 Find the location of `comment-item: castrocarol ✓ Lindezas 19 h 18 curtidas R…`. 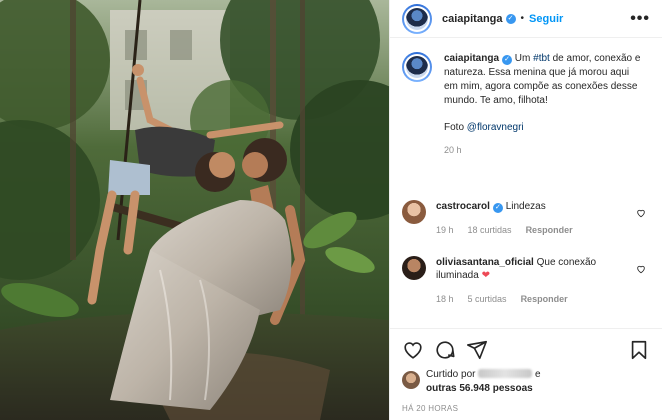

comment-item: castrocarol ✓ Lindezas 19 h 18 curtidas R… is located at coordinates (526, 218).